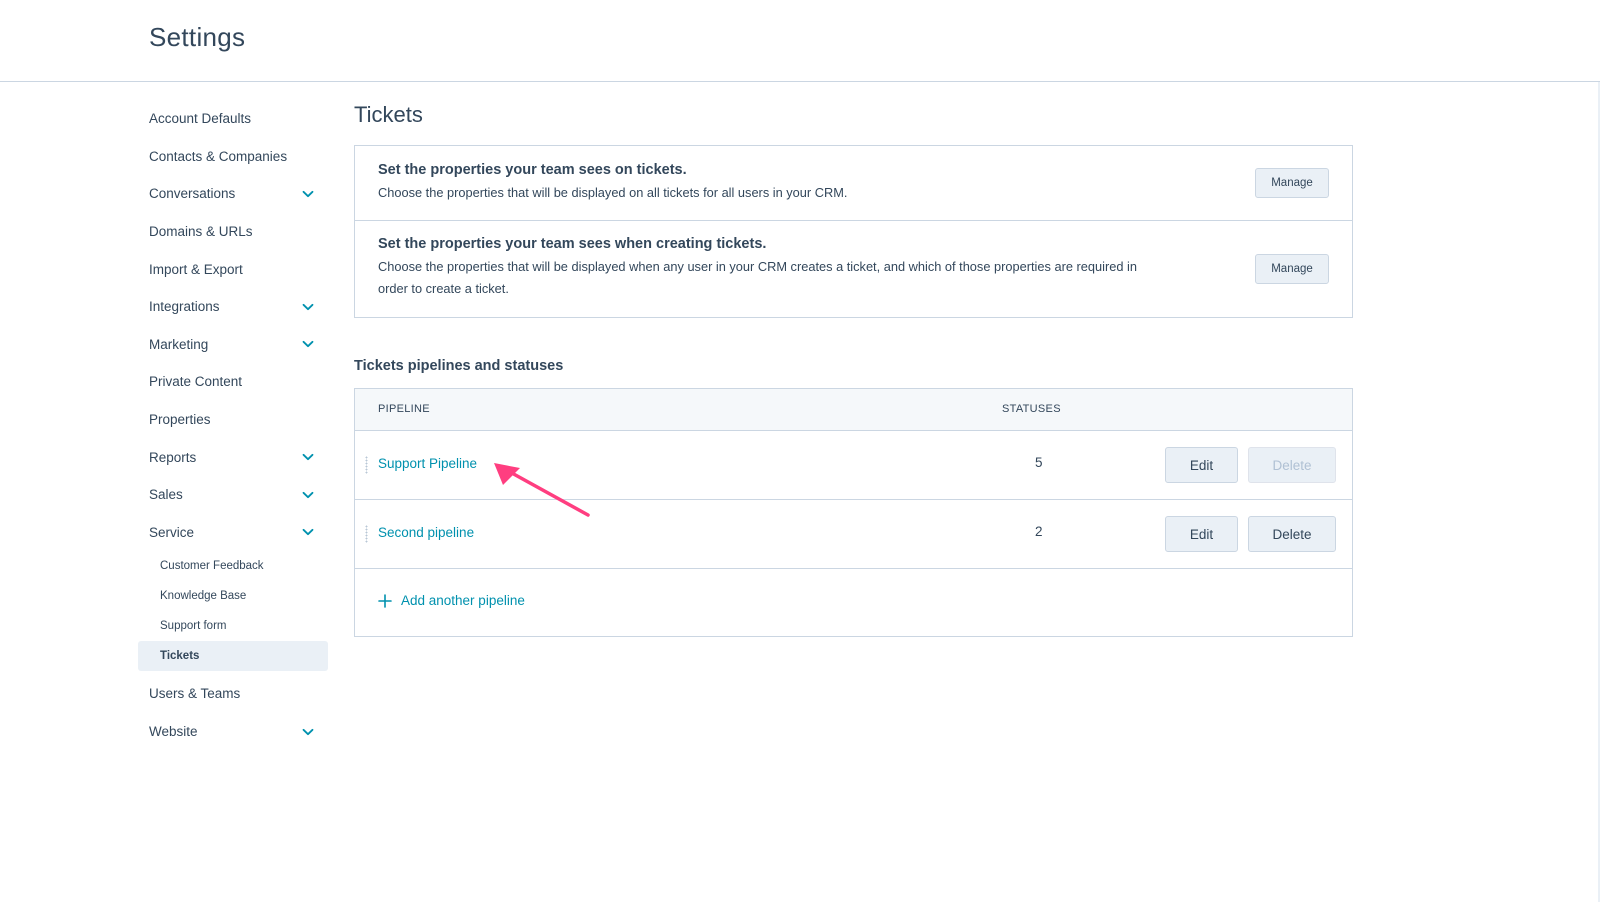 The image size is (1600, 902). I want to click on add-pipeline-row: Add another pipeline, so click(853, 602).